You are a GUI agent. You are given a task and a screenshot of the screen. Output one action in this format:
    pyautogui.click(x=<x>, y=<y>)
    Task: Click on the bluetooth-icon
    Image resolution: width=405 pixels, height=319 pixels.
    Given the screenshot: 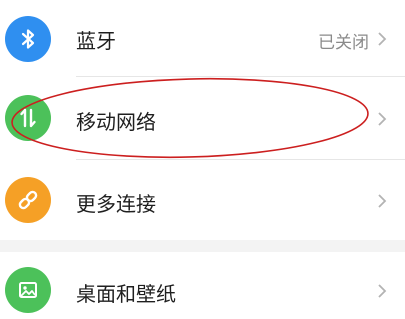 What is the action you would take?
    pyautogui.click(x=28, y=39)
    